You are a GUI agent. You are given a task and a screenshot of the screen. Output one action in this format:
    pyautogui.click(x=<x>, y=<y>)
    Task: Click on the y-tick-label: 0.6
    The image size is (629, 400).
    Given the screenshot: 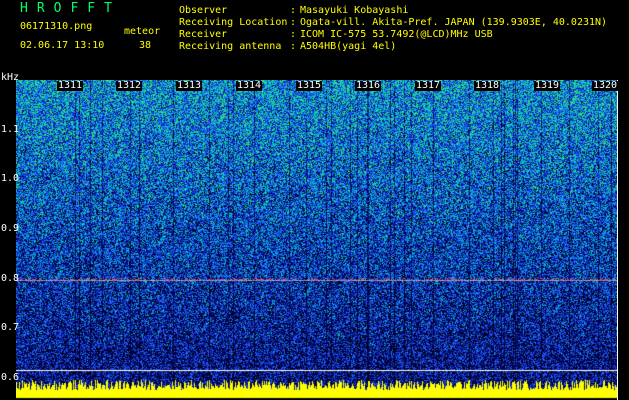 What is the action you would take?
    pyautogui.click(x=10, y=377)
    